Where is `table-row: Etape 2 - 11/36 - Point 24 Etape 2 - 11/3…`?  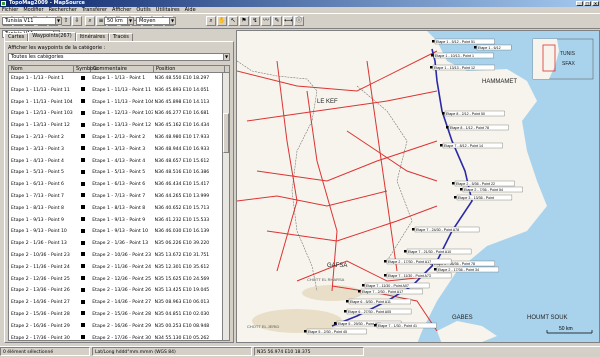 table-row: Etape 2 - 11/36 - Point 24 Etape 2 - 11/3… is located at coordinates (116, 268).